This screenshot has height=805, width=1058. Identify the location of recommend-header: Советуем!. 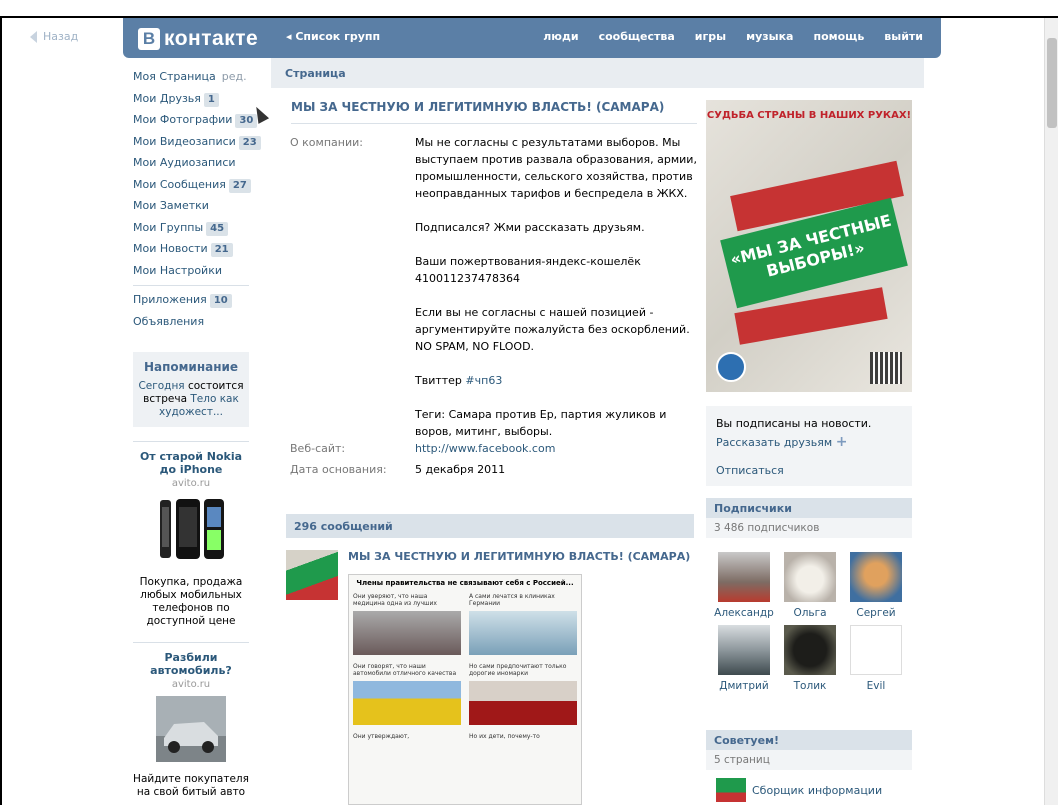
(809, 740).